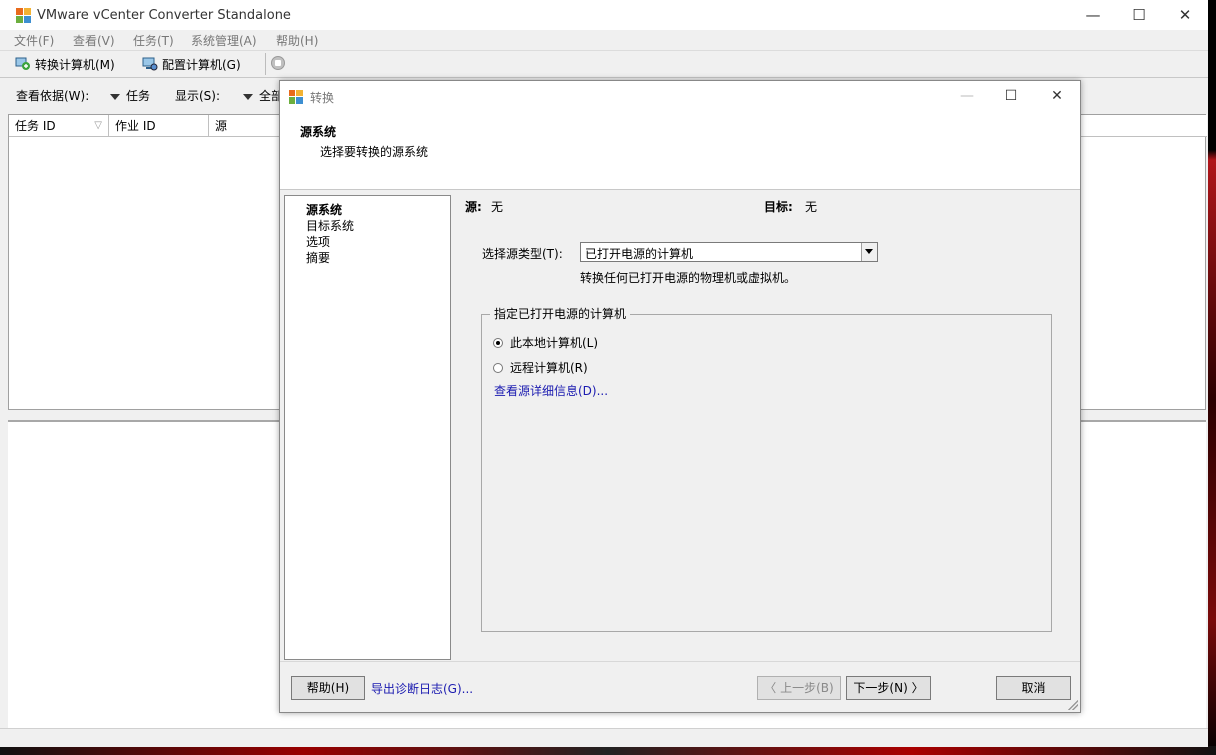  What do you see at coordinates (153, 40) in the screenshot?
I see `menu-task: 任务(T)` at bounding box center [153, 40].